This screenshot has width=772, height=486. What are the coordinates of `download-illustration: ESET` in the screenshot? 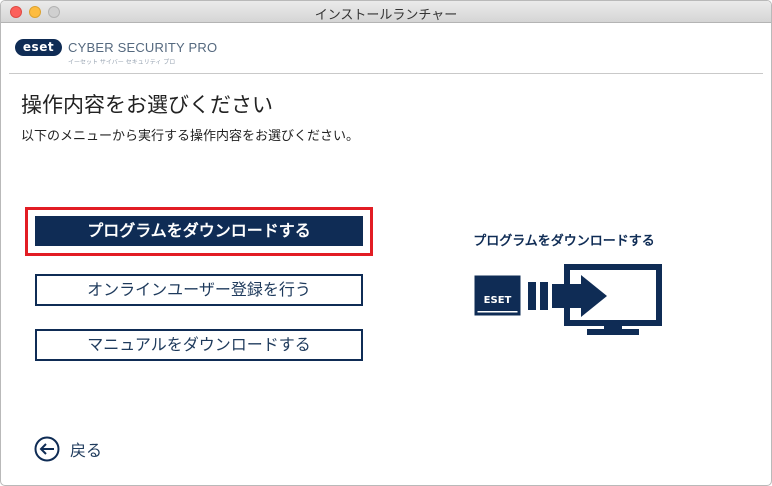 It's located at (568, 299).